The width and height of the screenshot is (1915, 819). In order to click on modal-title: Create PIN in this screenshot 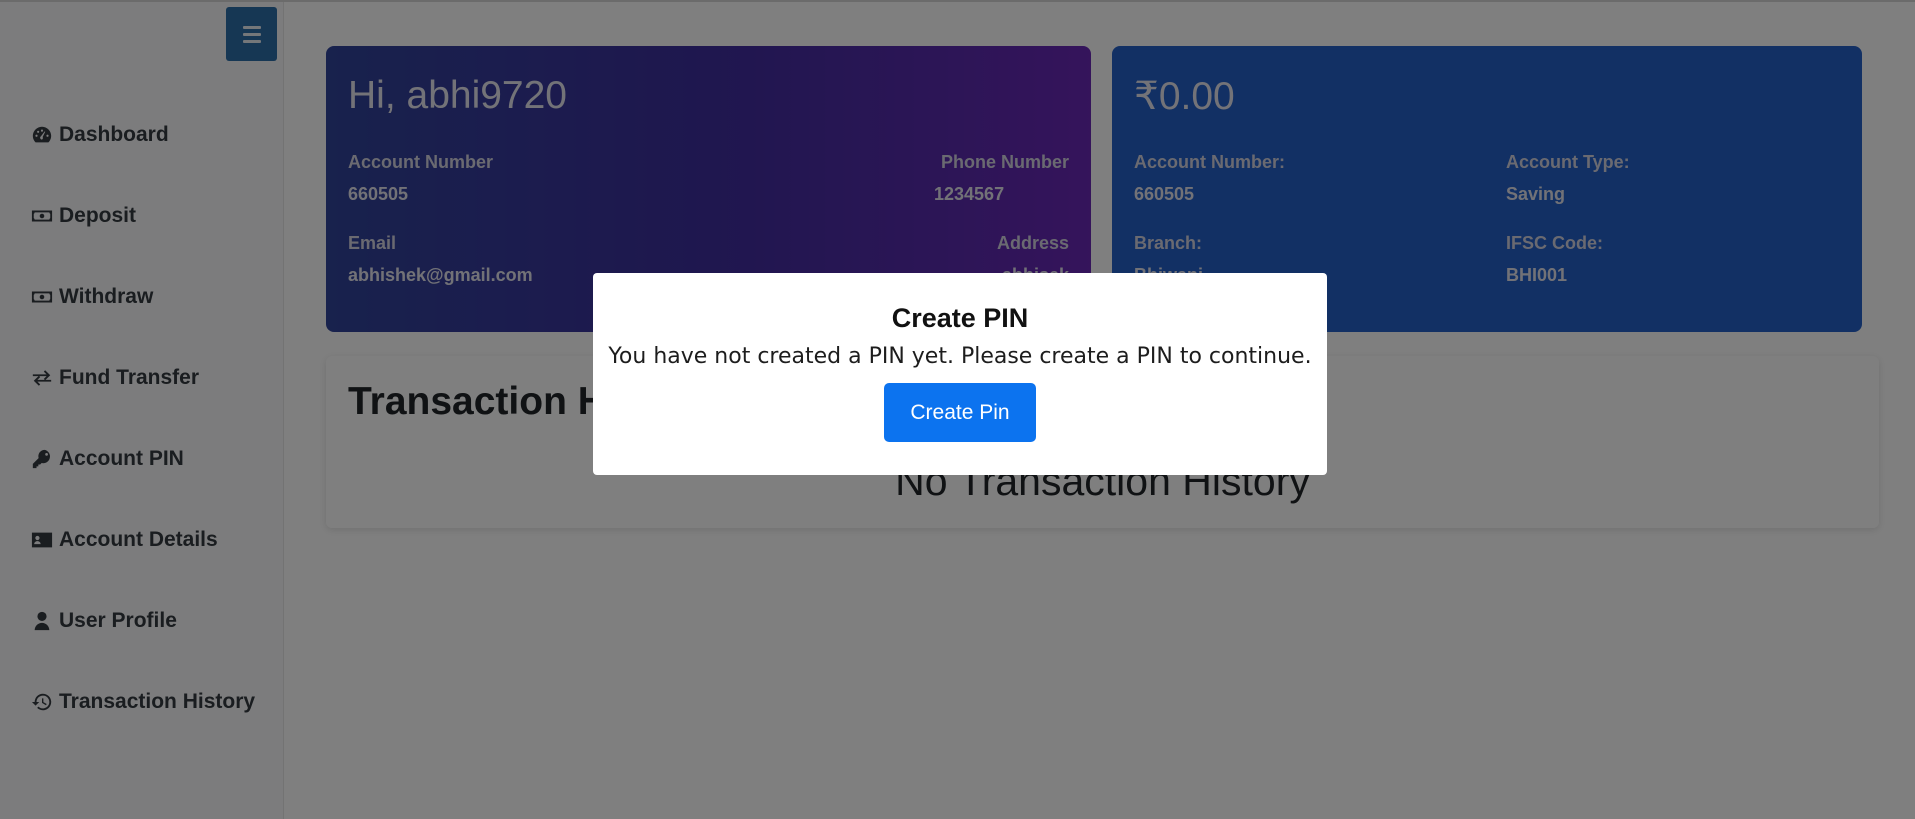, I will do `click(960, 318)`.